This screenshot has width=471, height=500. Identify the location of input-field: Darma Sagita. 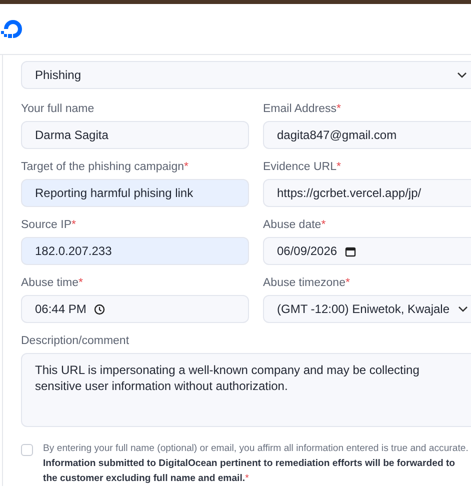
(135, 135).